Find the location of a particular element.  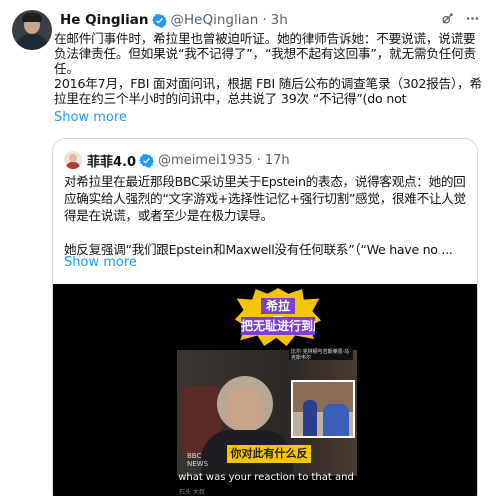

quoted-author-handle: @meimei1935 is located at coordinates (205, 160).